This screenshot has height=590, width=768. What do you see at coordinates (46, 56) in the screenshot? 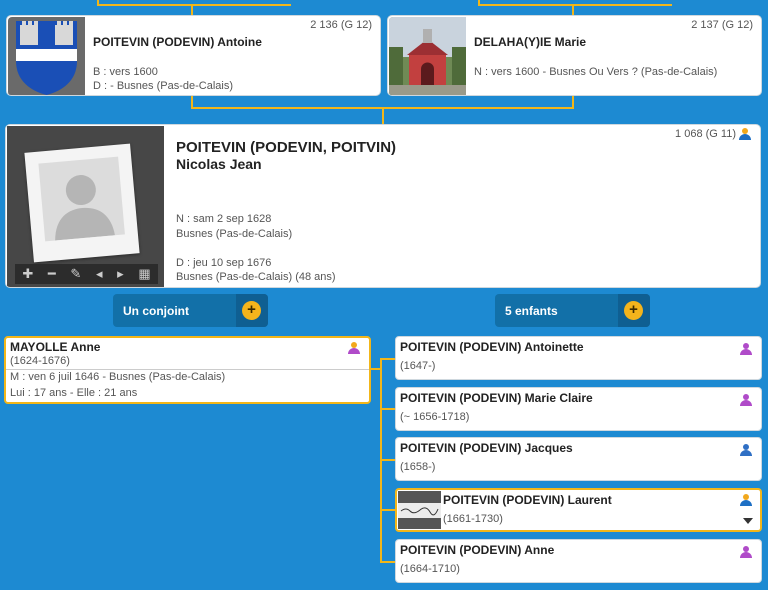
I see `coat-of-arms-icon` at bounding box center [46, 56].